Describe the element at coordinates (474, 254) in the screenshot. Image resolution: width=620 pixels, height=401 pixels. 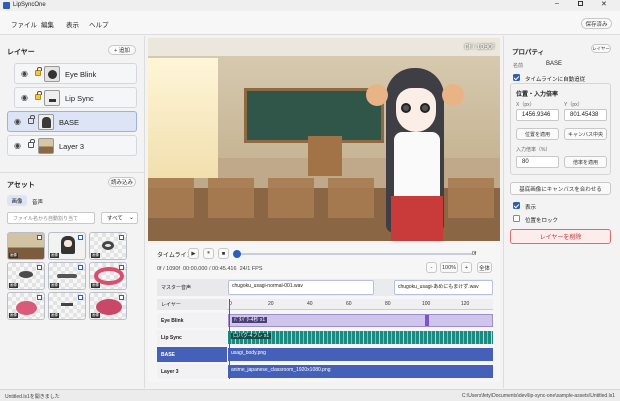
I see `slider-end-label: 0f` at that location.